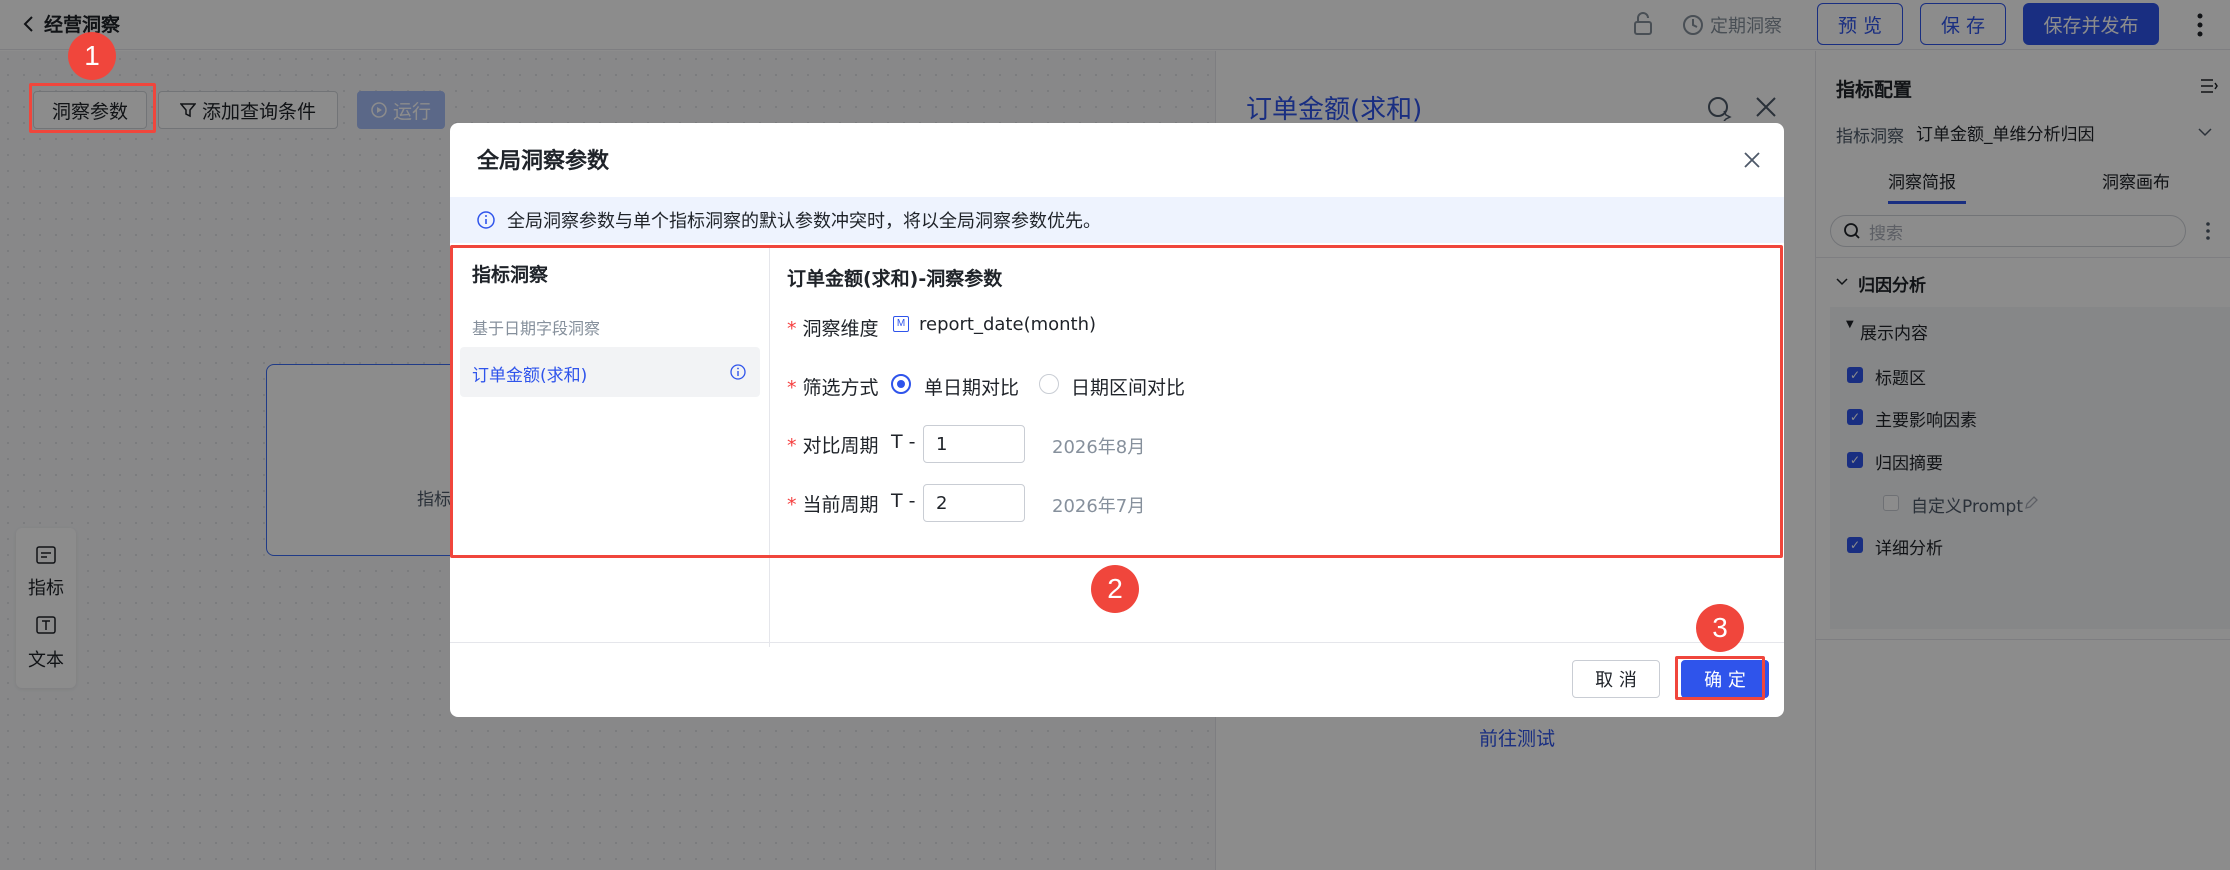  I want to click on step-badge-2: 2, so click(1115, 589).